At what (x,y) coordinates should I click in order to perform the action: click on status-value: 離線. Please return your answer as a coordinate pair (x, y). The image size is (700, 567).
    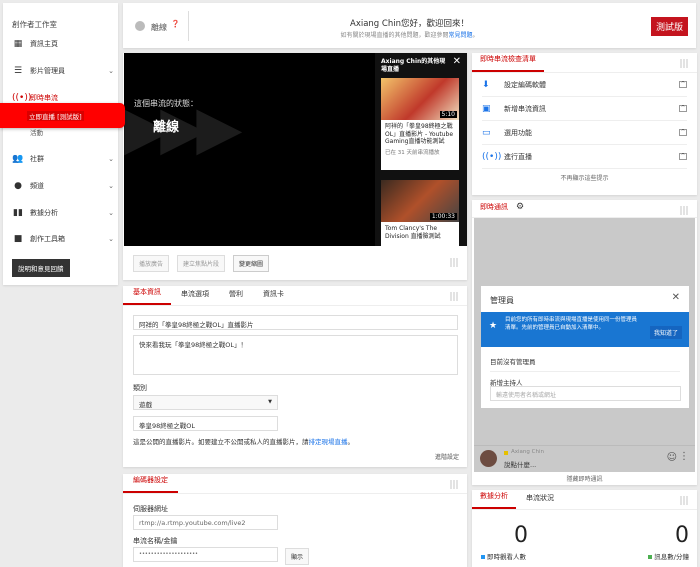
    Looking at the image, I should click on (166, 127).